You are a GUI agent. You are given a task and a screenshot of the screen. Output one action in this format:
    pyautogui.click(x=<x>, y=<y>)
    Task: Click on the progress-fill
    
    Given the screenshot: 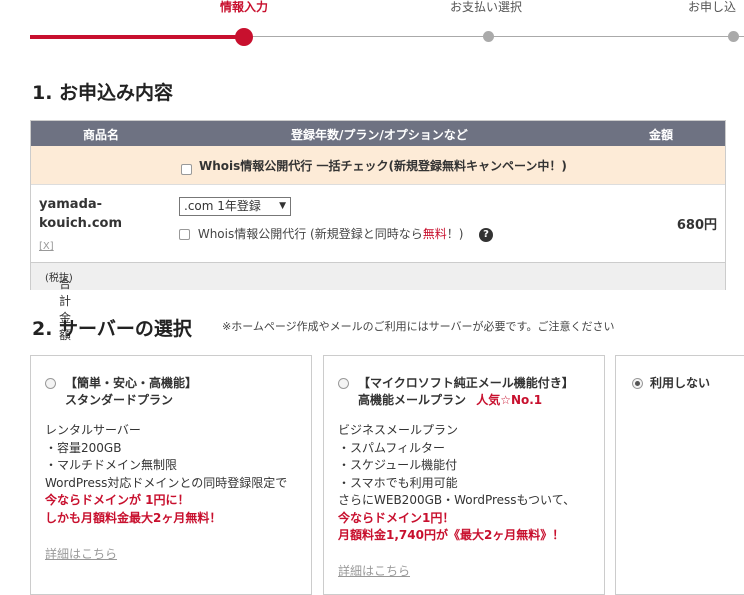 What is the action you would take?
    pyautogui.click(x=137, y=37)
    